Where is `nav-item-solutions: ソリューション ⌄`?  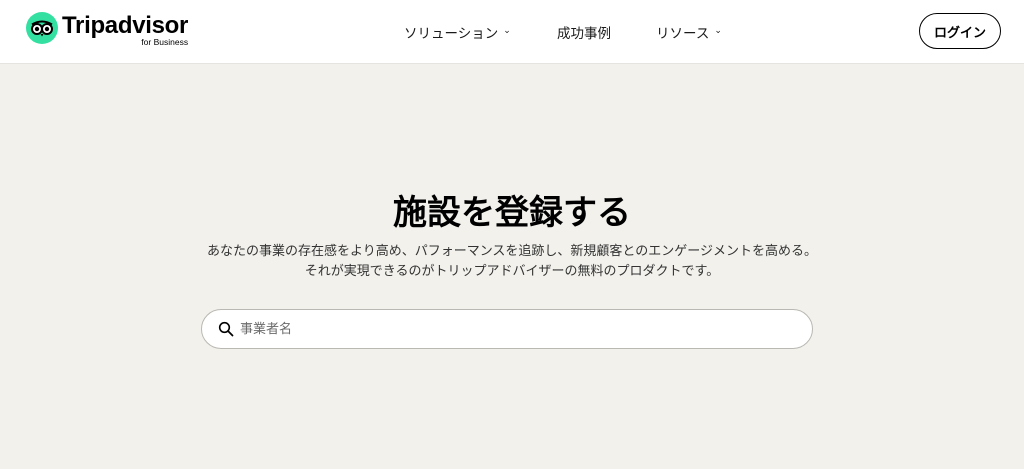 nav-item-solutions: ソリューション ⌄ is located at coordinates (457, 32).